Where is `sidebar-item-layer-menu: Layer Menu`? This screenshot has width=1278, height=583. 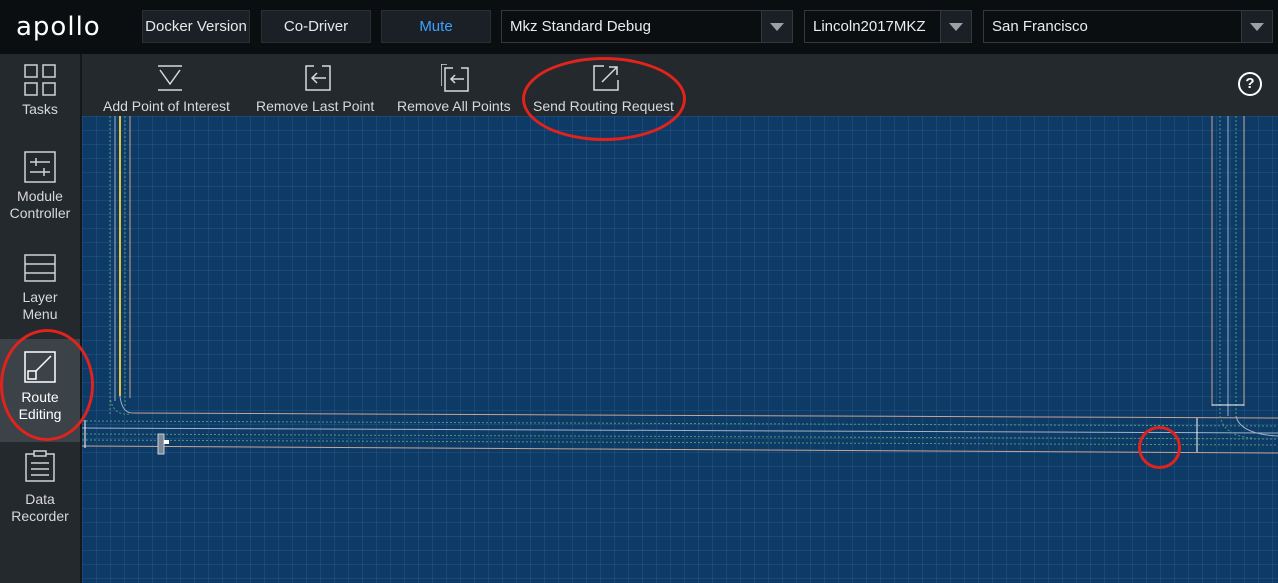
sidebar-item-layer-menu: Layer Menu is located at coordinates (40, 292).